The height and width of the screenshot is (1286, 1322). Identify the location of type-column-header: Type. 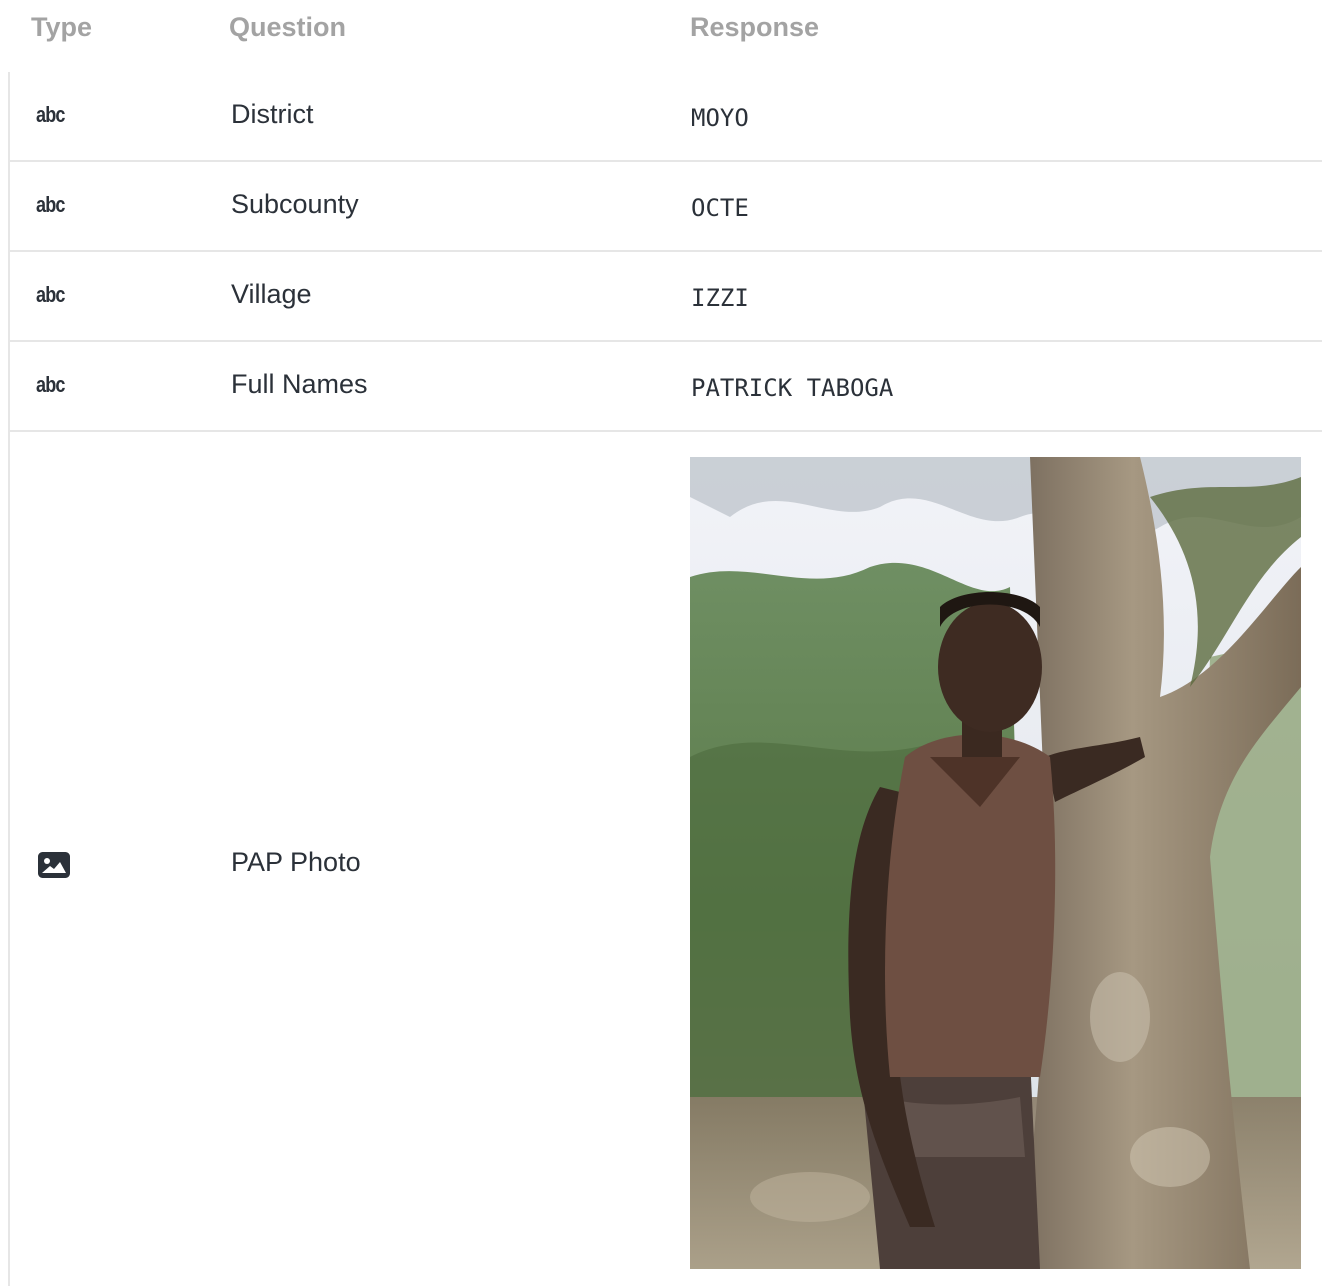
(62, 27).